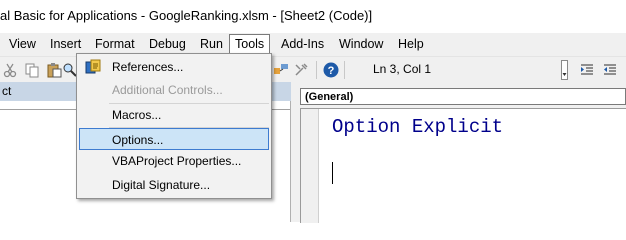 This screenshot has width=626, height=240. What do you see at coordinates (466, 69) in the screenshot?
I see `cursor-position: Ln 3, Col 1` at bounding box center [466, 69].